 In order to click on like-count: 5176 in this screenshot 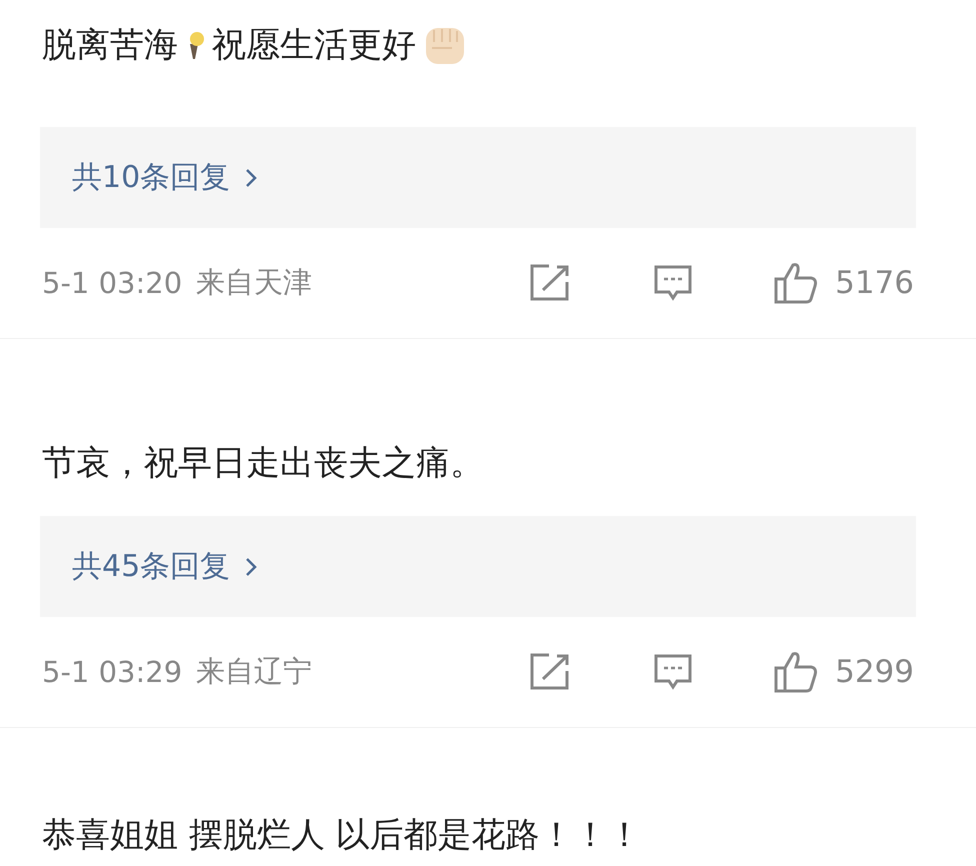, I will do `click(874, 283)`.